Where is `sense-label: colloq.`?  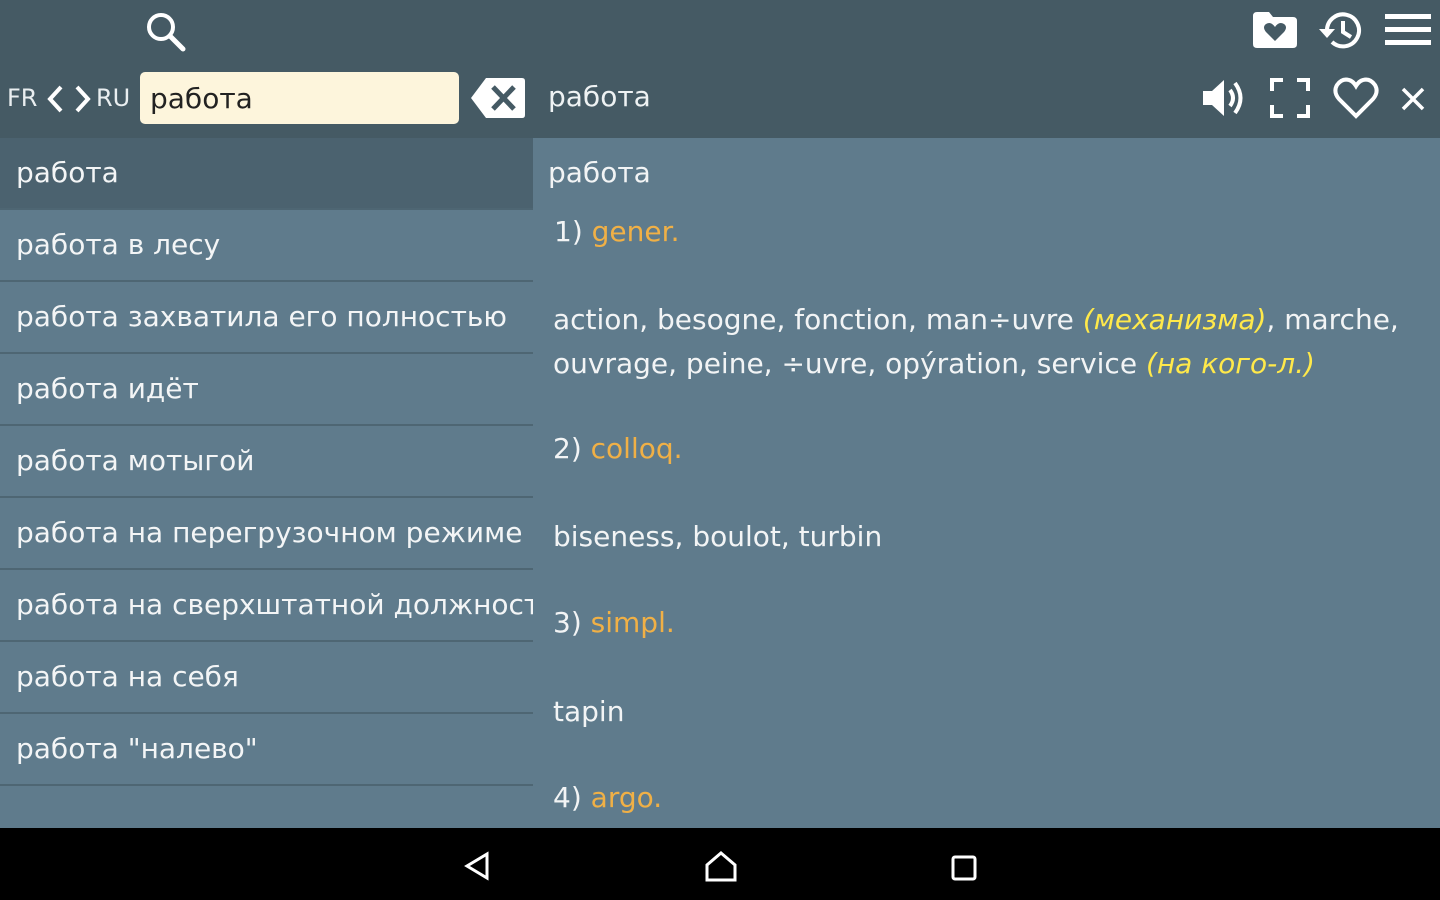 sense-label: colloq. is located at coordinates (637, 448).